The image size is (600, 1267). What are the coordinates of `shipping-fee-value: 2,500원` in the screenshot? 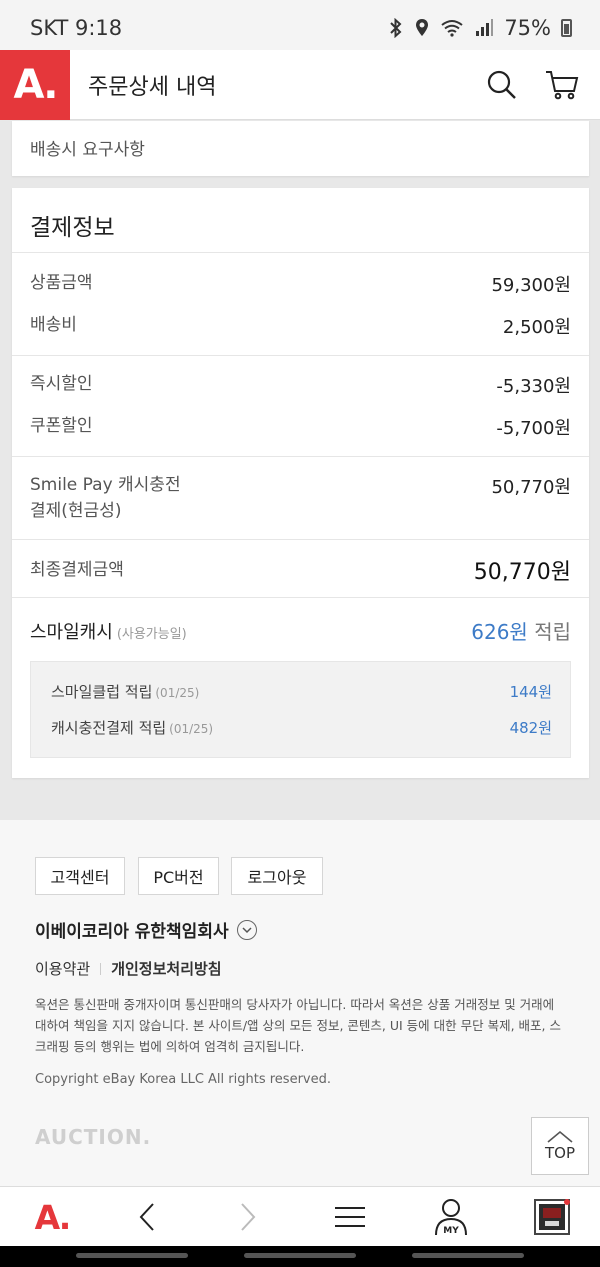 It's located at (536, 327).